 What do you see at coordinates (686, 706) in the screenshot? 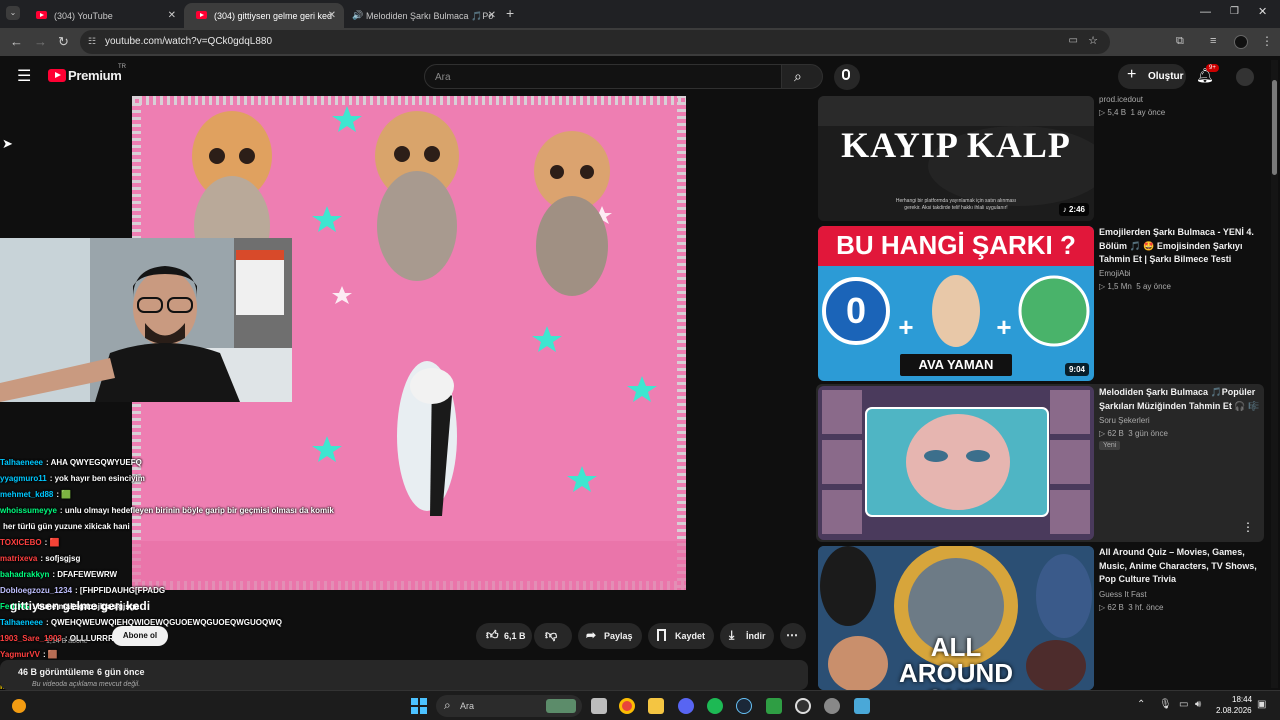
I see `discord-icon` at bounding box center [686, 706].